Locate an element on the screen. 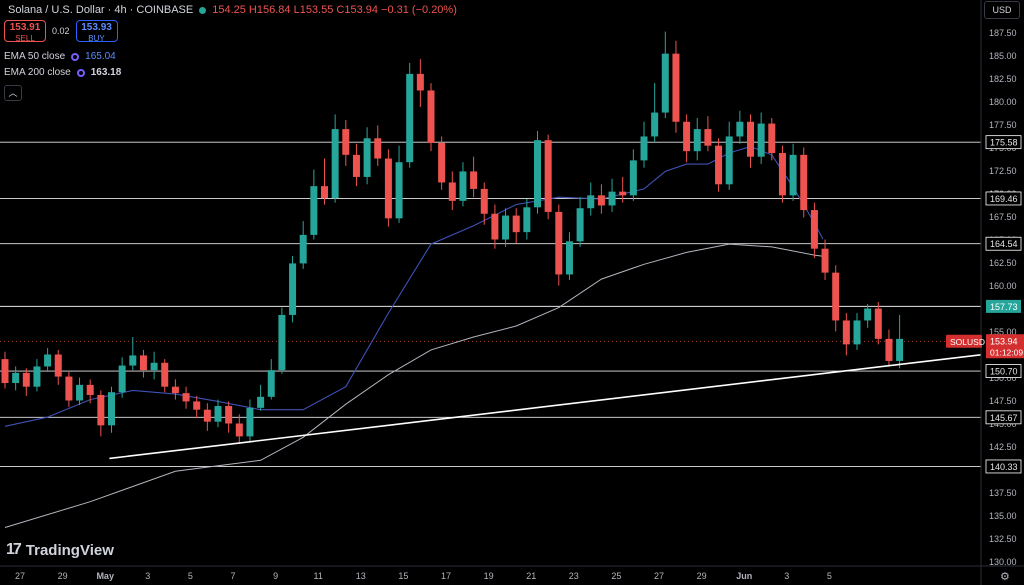 The image size is (1024, 585). symbol-title: Solana / U.S. Dollar · 4h · COINBASE is located at coordinates (100, 10).